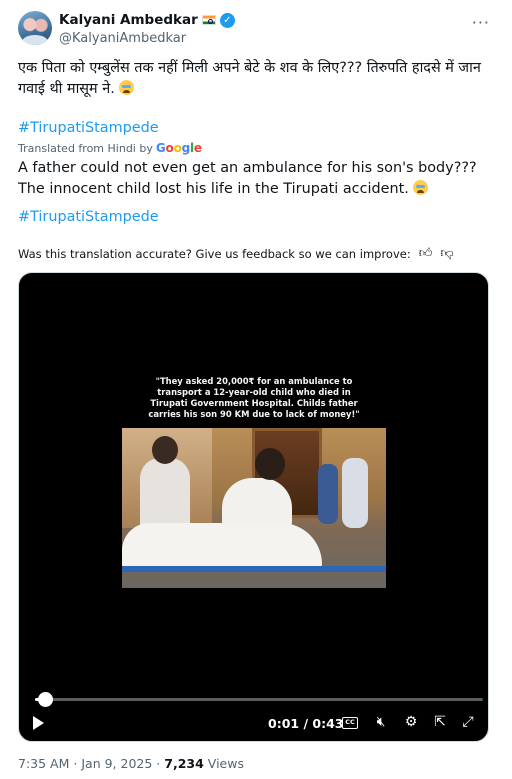 This screenshot has height=779, width=512. What do you see at coordinates (440, 722) in the screenshot?
I see `picture-in-picture-icon: ⇱` at bounding box center [440, 722].